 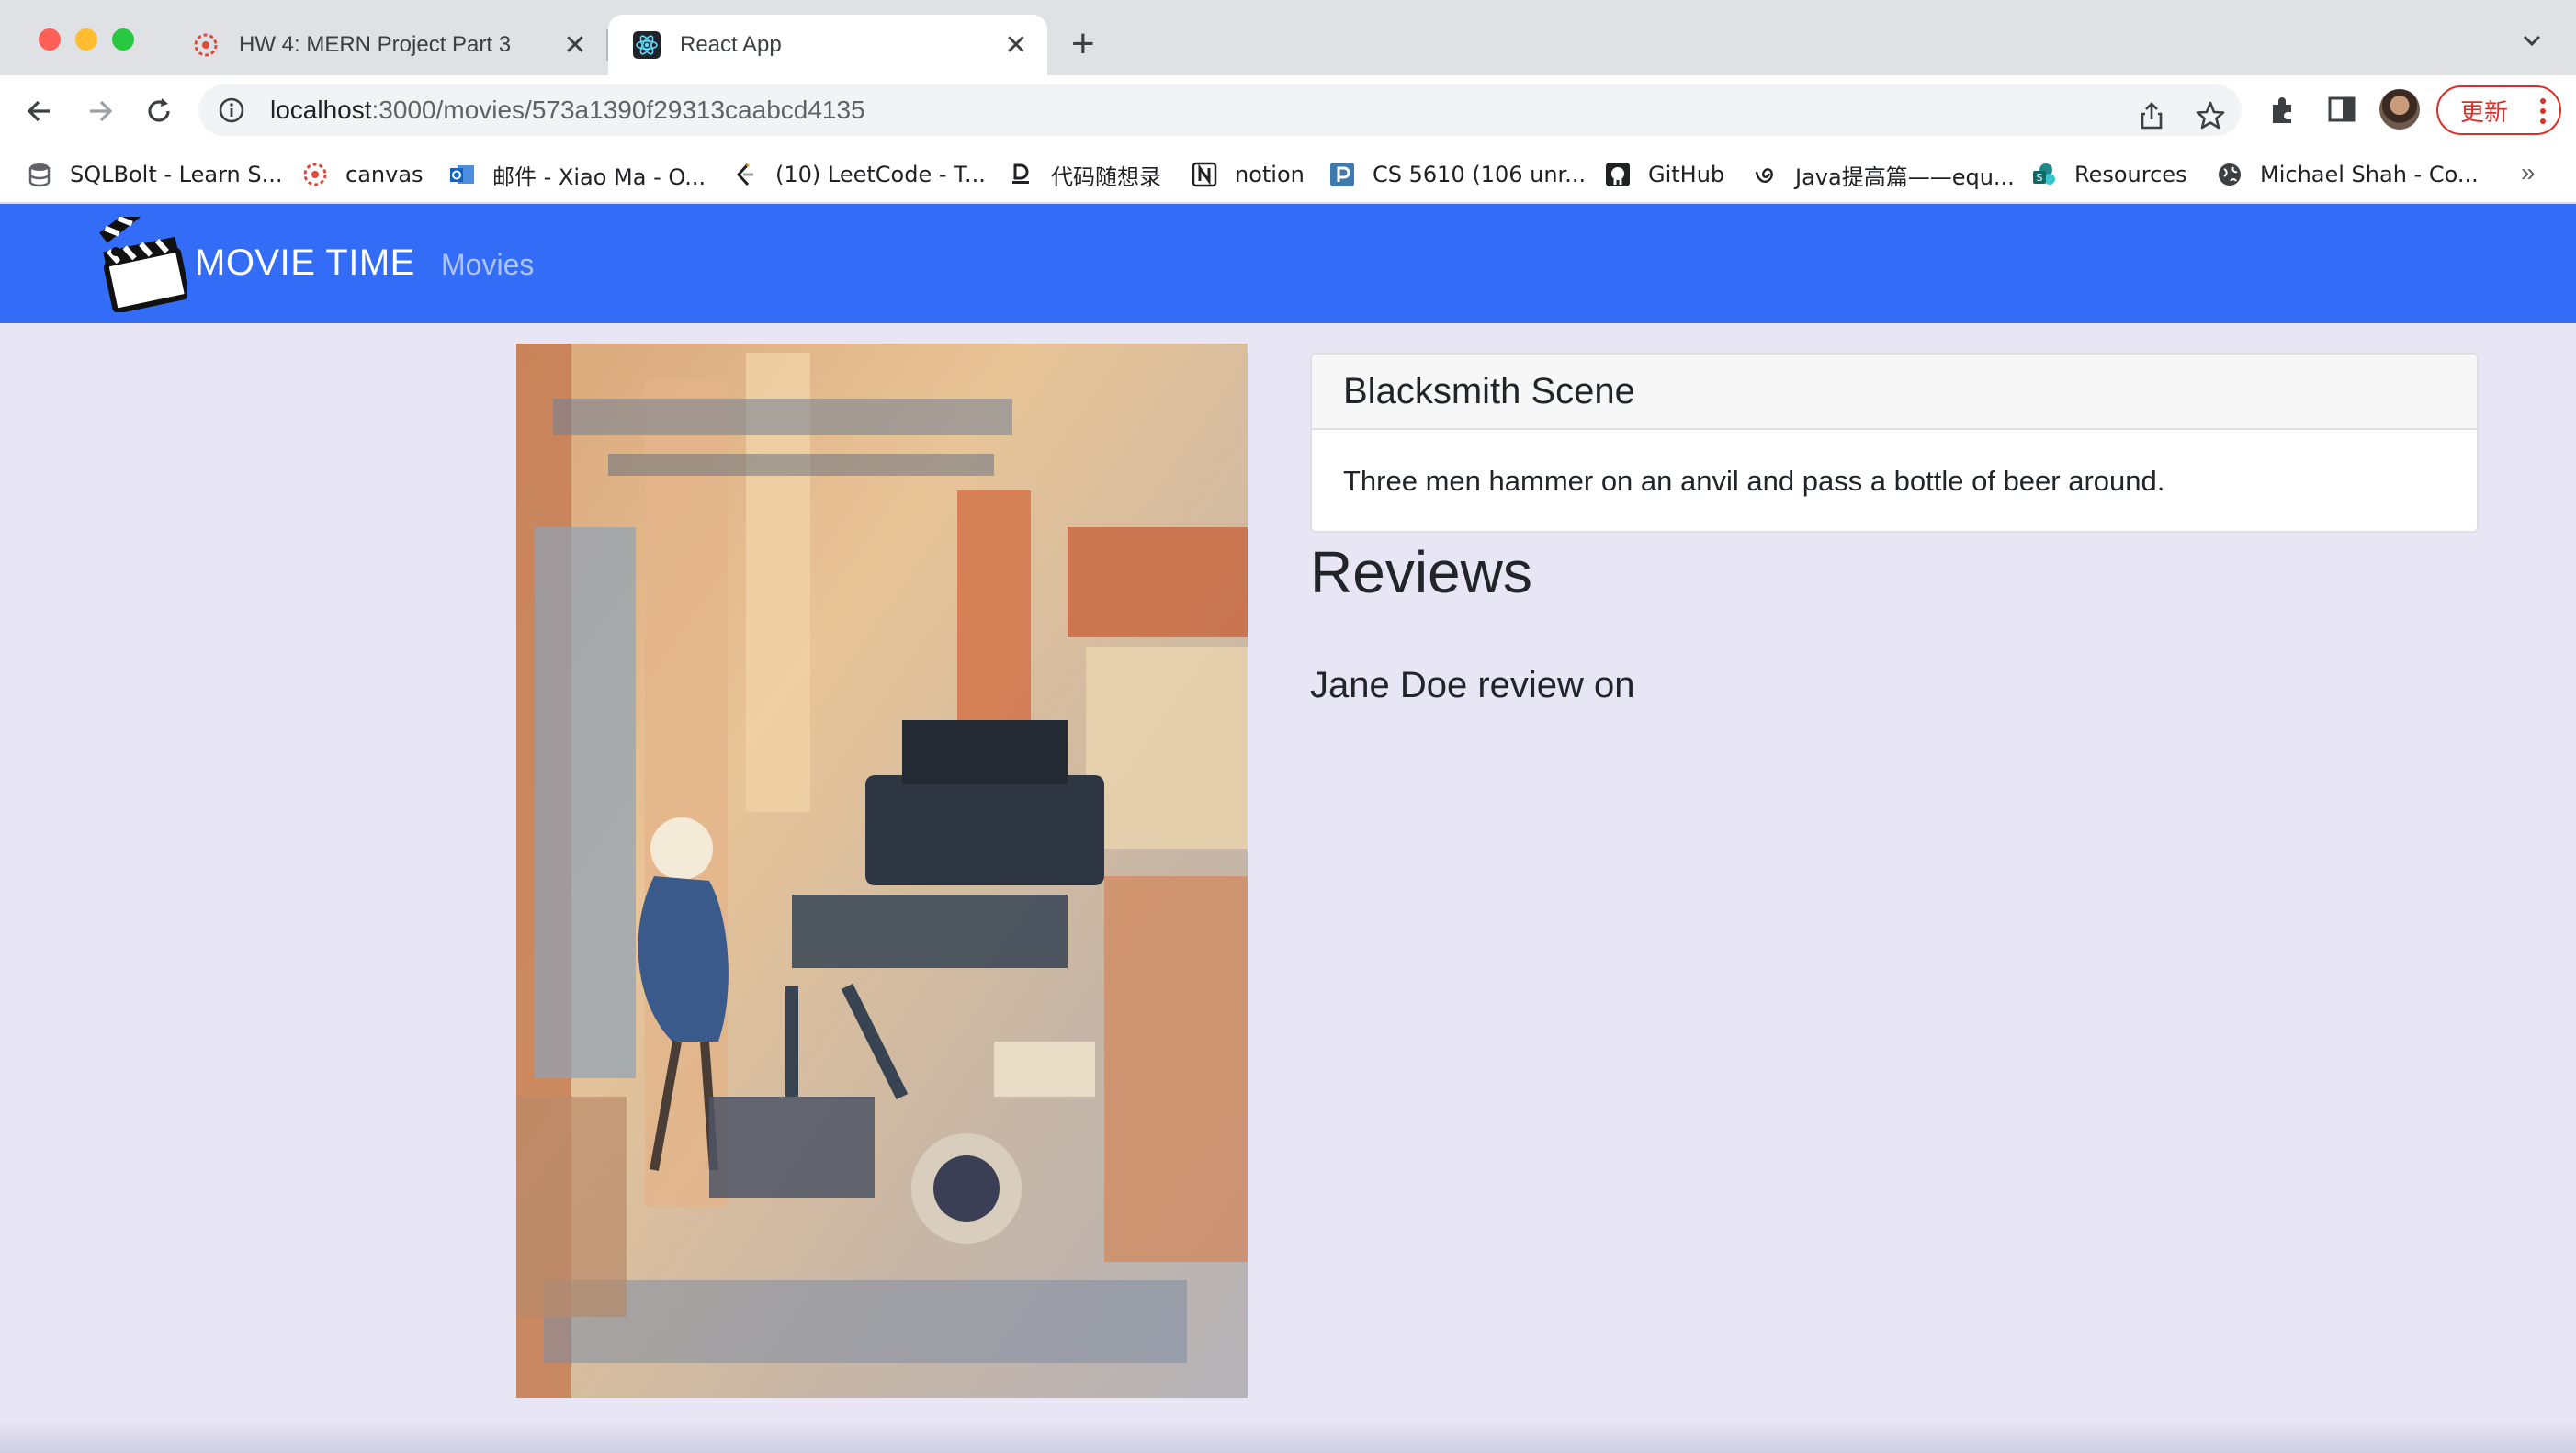 I want to click on tab-react-app: React App ✕, so click(x=827, y=45).